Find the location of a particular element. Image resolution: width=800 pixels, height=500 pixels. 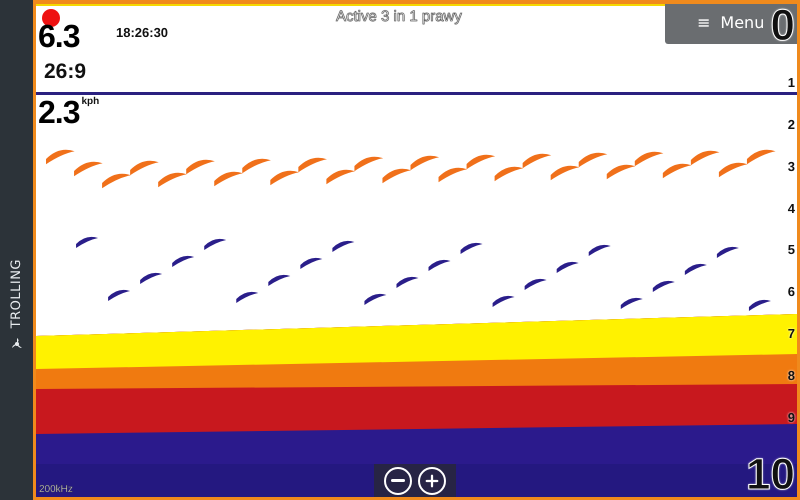

depth-label: 5 is located at coordinates (791, 250).